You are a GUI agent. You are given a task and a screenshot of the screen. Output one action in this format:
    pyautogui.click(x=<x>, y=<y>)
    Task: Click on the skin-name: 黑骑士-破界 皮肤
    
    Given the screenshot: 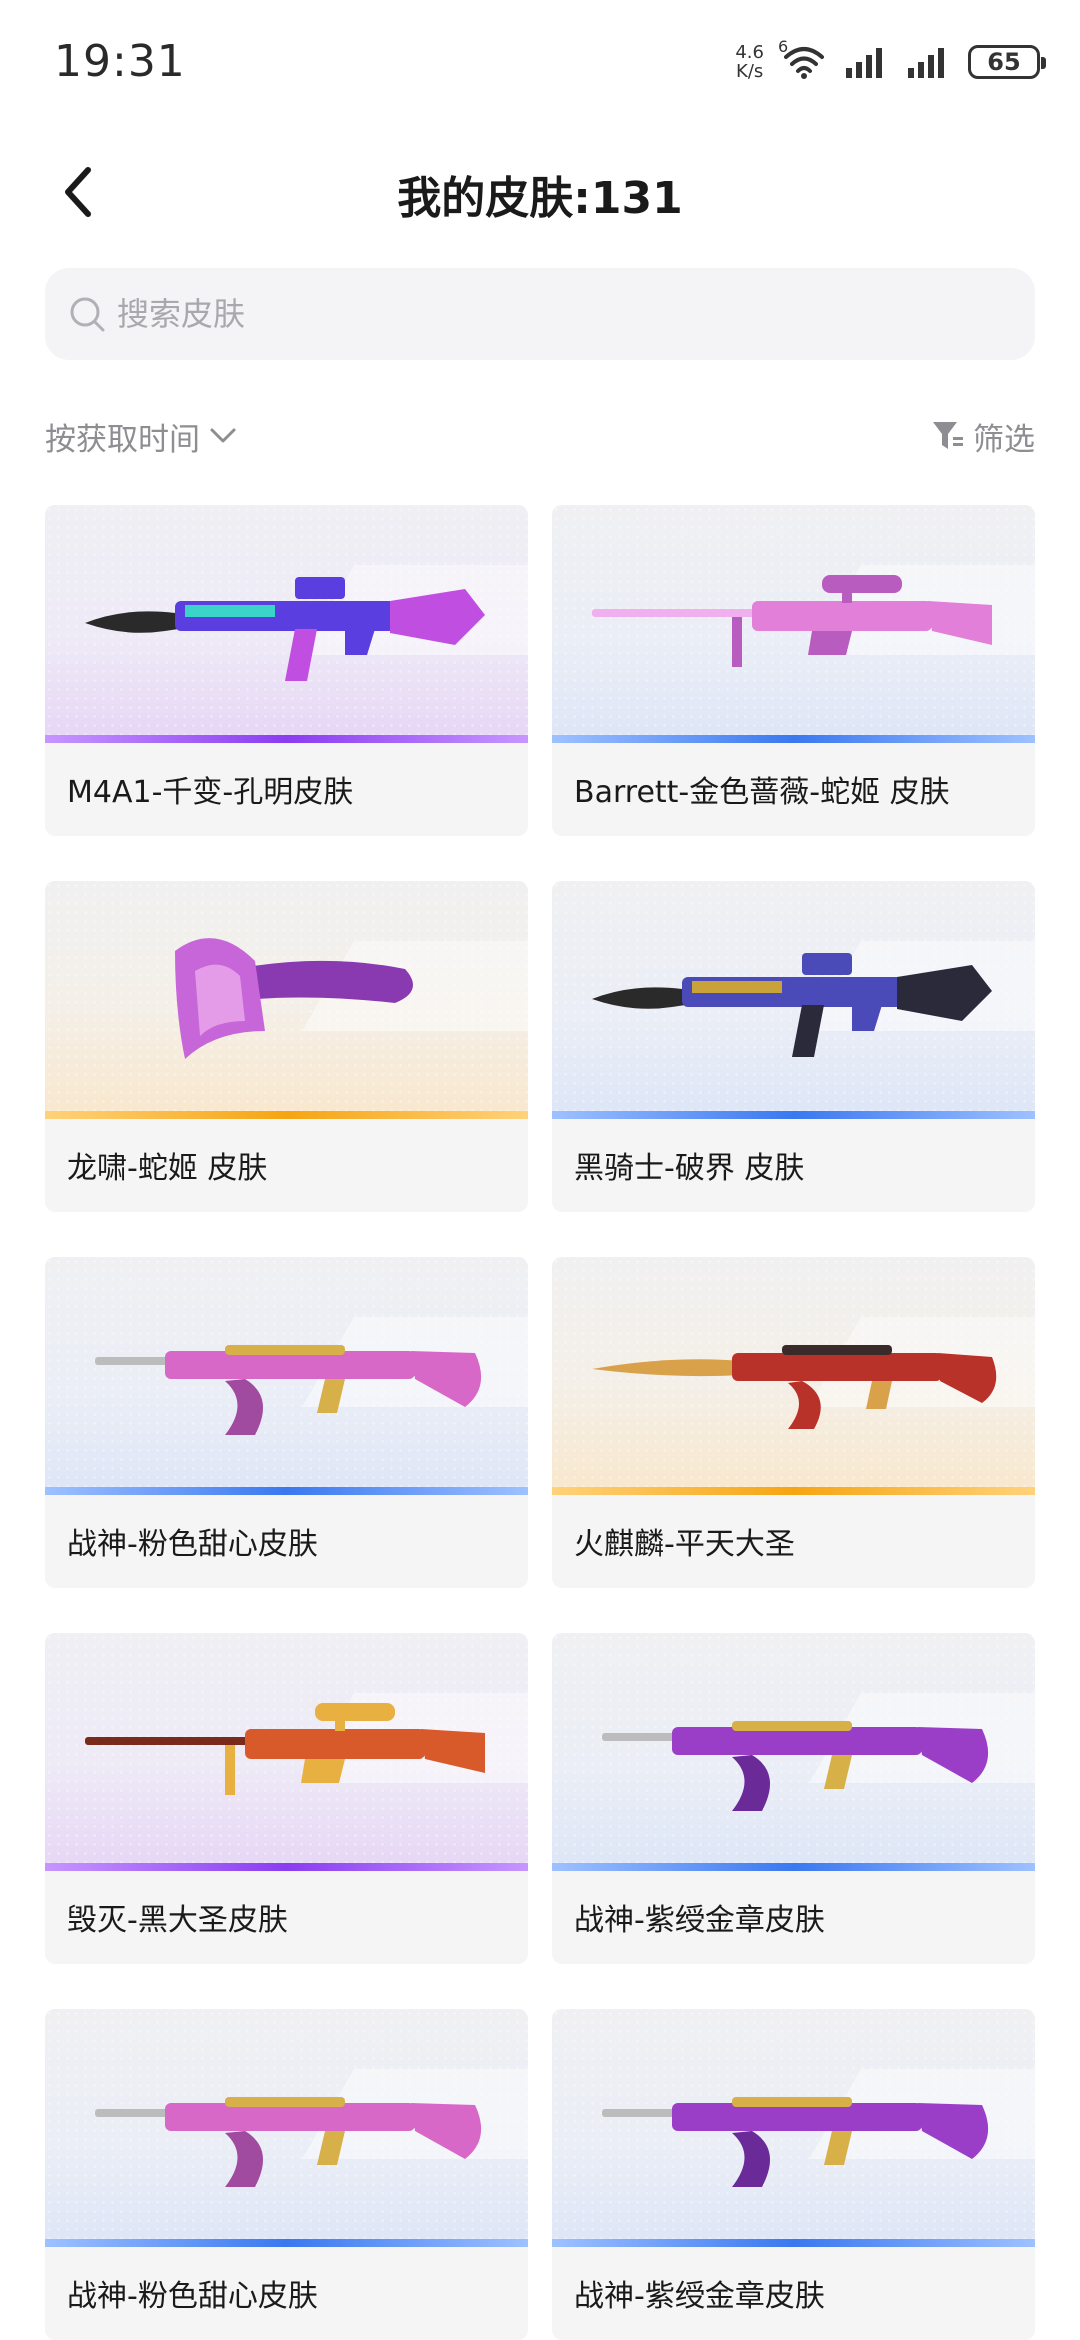 What is the action you would take?
    pyautogui.click(x=689, y=1168)
    